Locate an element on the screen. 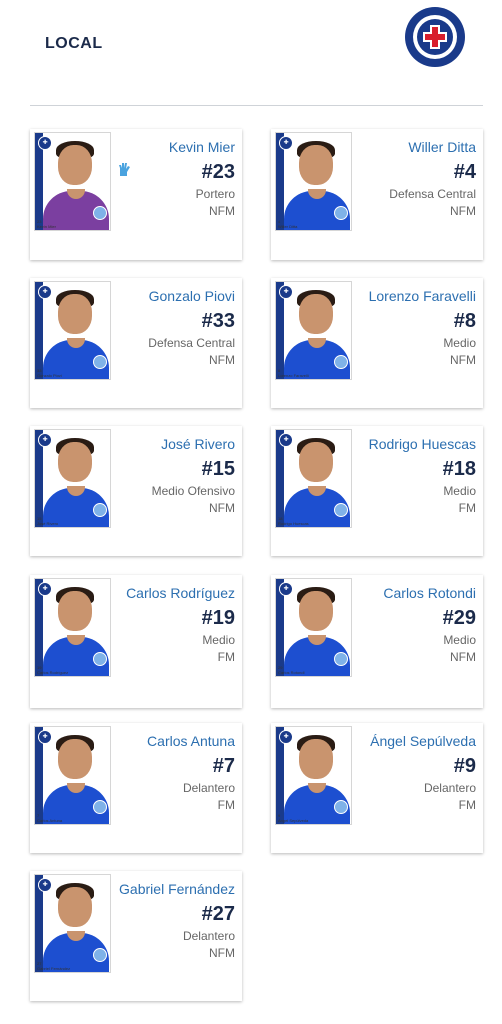 The height and width of the screenshot is (1024, 502). player-number: #7 is located at coordinates (223, 766).